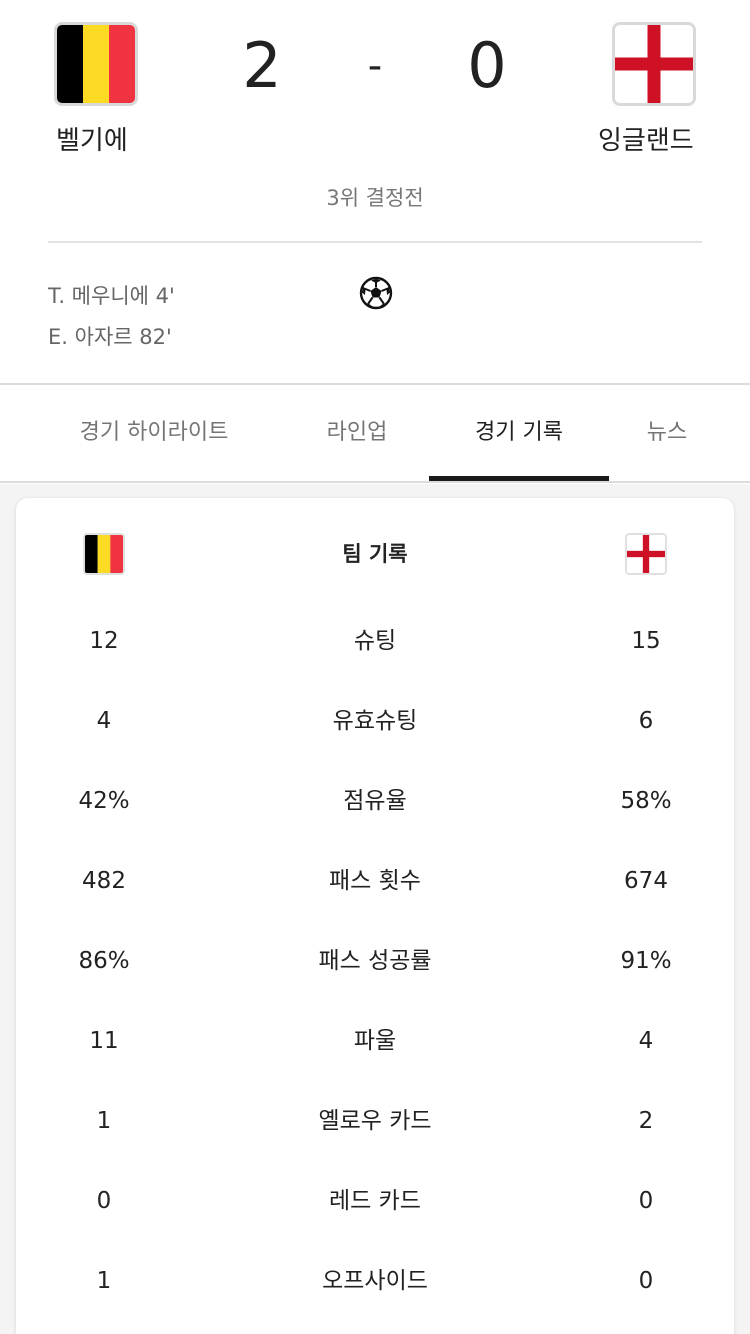  I want to click on home-team-name: 벨기에, so click(92, 138).